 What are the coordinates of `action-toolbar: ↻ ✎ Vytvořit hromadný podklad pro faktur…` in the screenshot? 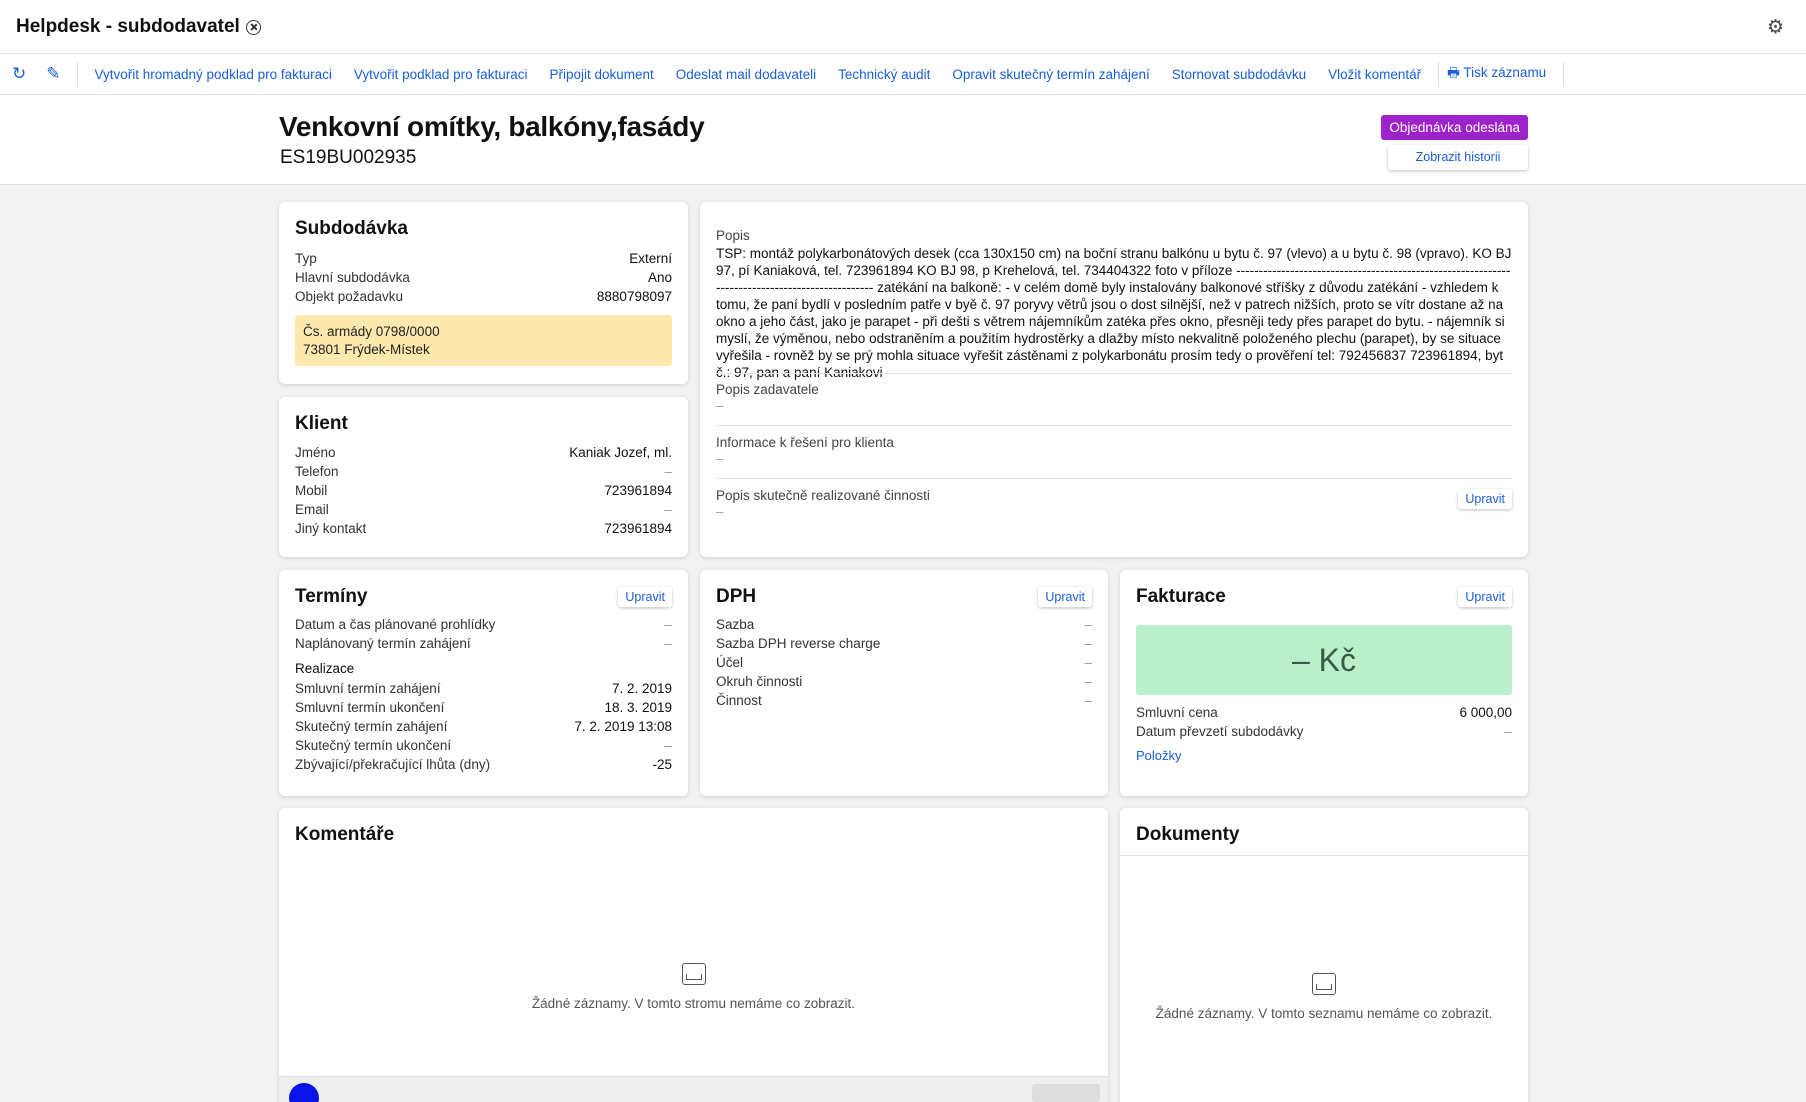 It's located at (903, 74).